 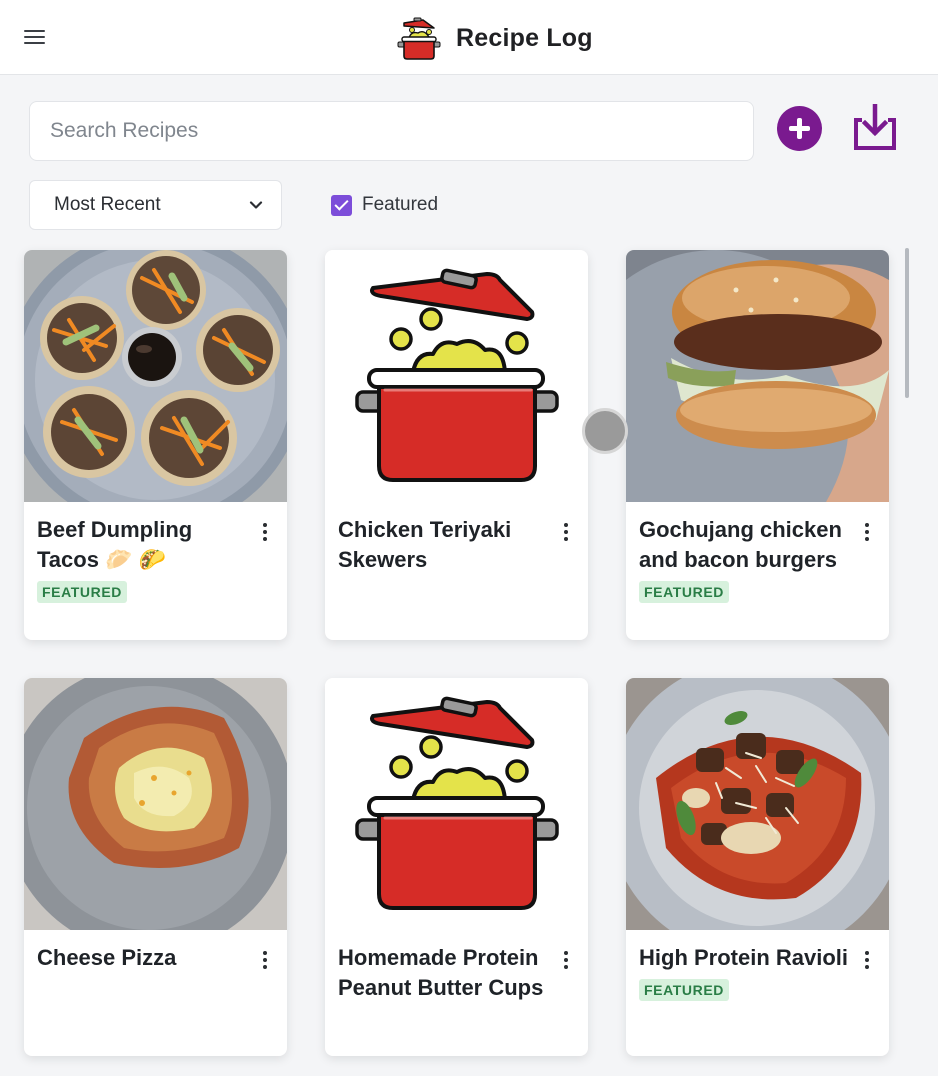 I want to click on recipe-title-text: Beef Dumpling Tacos 🥟 🌮, so click(x=115, y=544).